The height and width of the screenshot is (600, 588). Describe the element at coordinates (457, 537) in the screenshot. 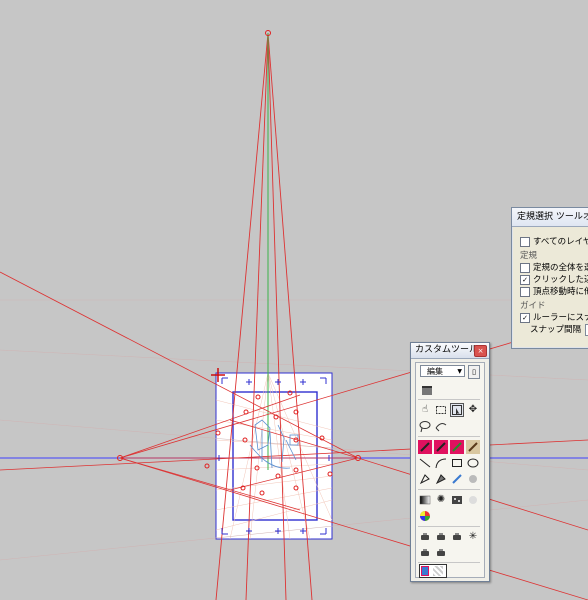

I see `spray3-icon` at that location.